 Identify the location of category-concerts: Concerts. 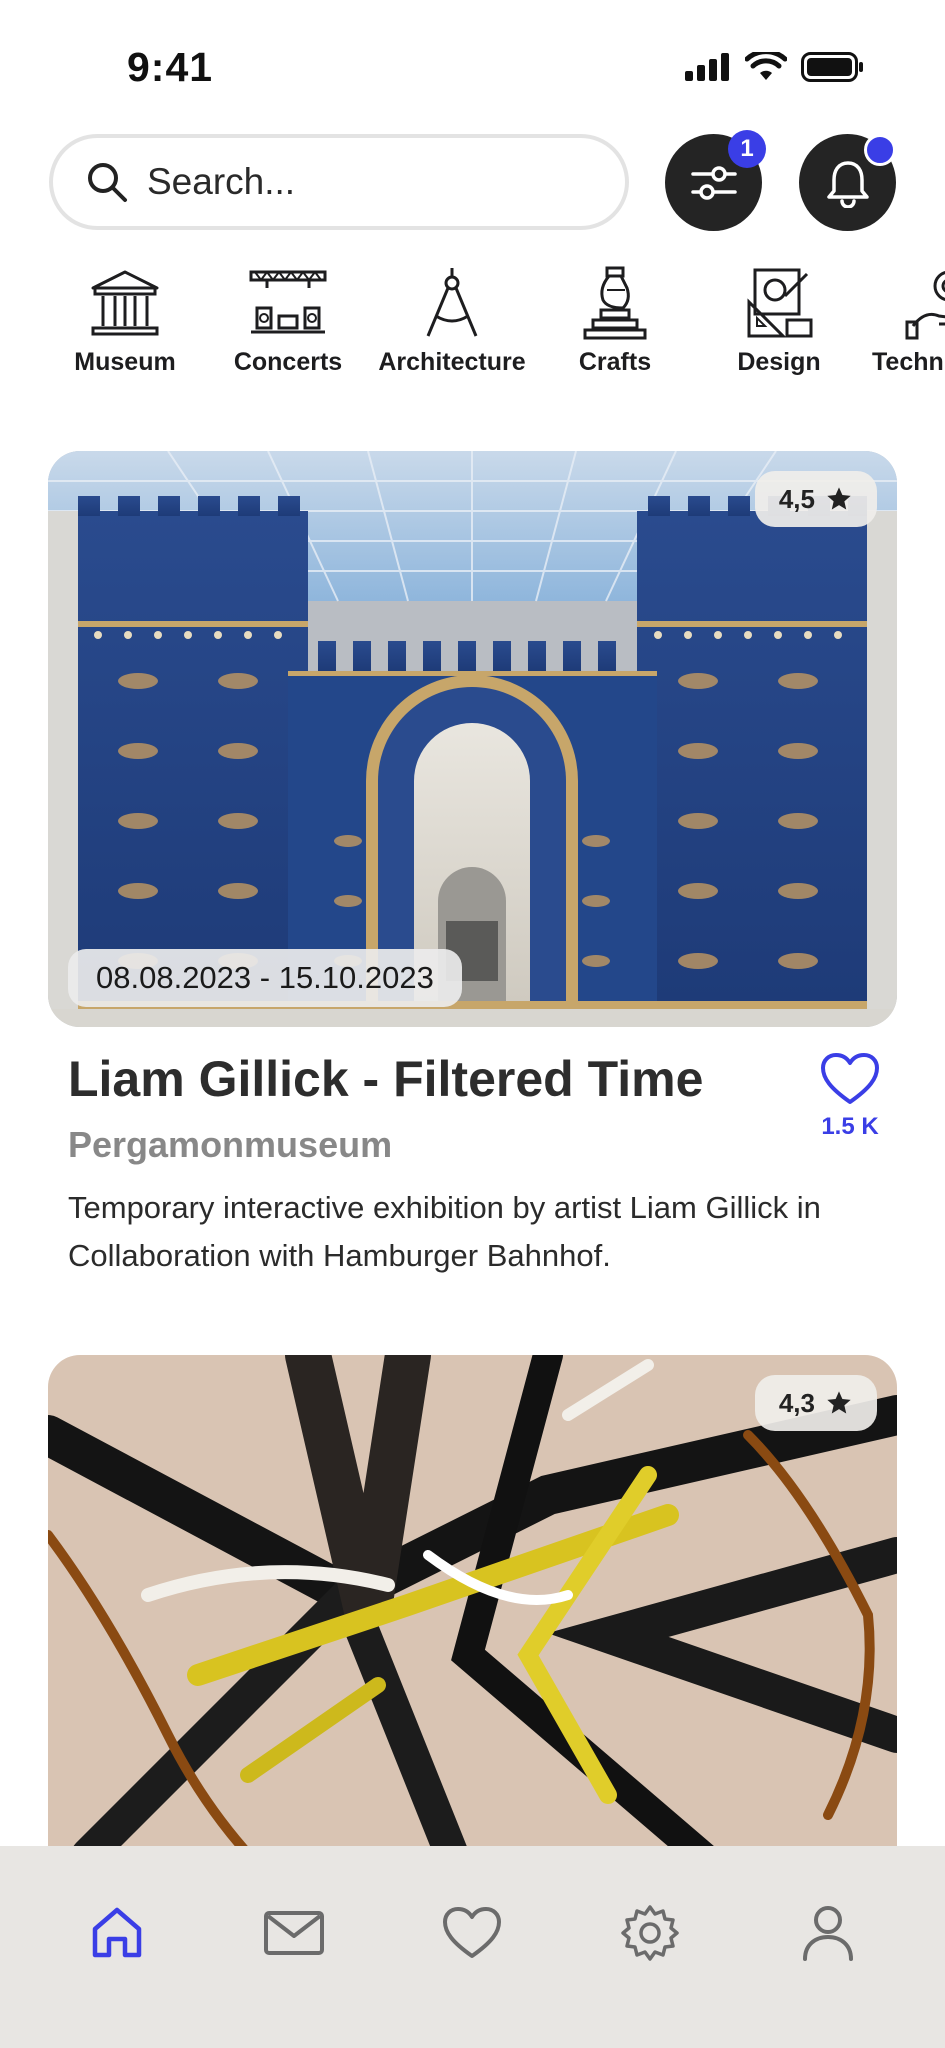
(288, 321).